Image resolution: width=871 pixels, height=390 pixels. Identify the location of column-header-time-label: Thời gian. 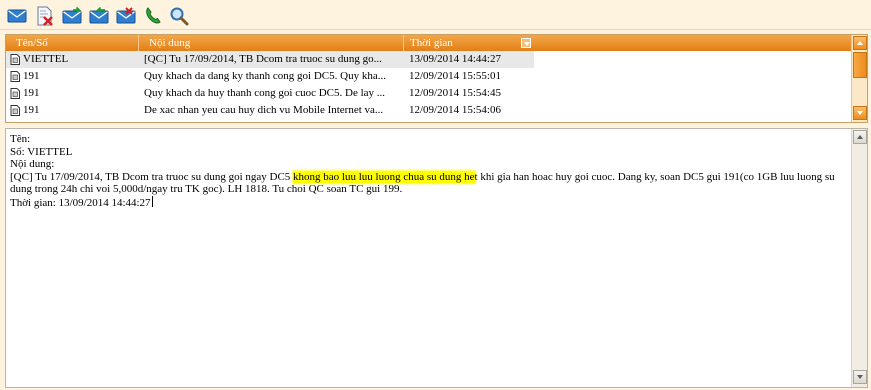
(431, 43).